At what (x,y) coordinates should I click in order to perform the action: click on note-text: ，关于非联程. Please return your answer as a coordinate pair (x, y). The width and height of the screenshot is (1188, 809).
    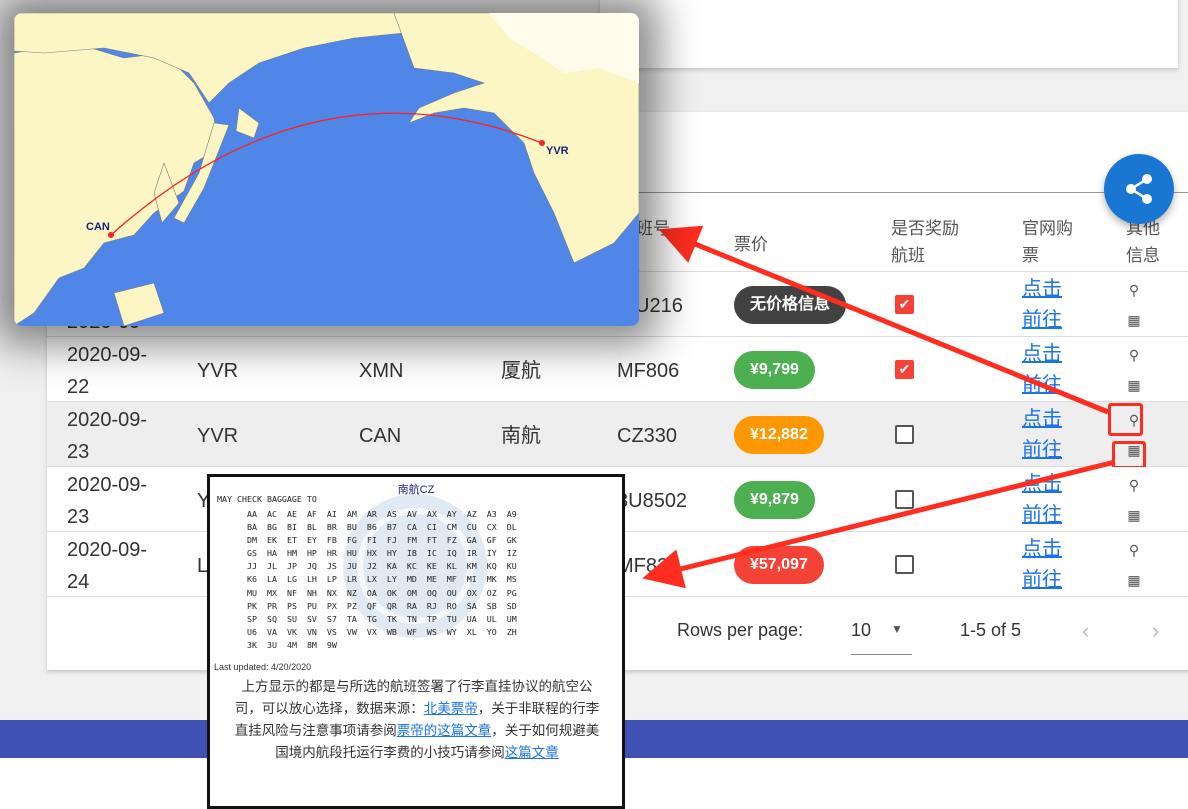
    Looking at the image, I should click on (518, 708).